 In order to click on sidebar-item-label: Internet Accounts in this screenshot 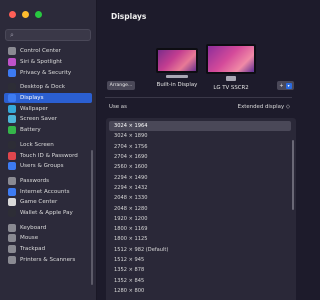, I will do `click(45, 191)`.